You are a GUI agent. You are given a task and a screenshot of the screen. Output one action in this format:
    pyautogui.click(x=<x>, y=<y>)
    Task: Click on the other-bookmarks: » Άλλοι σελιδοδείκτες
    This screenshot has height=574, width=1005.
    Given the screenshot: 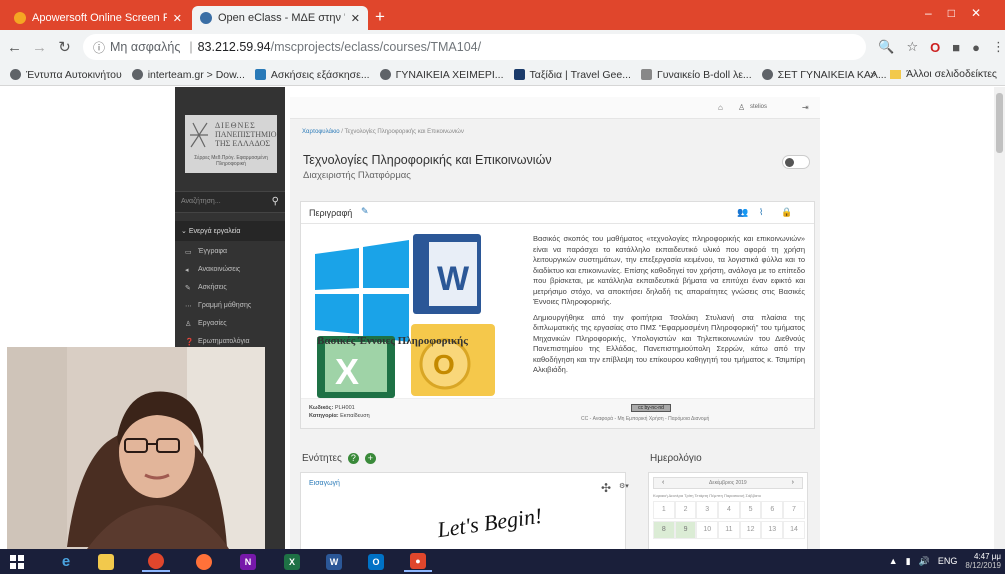 What is the action you would take?
    pyautogui.click(x=933, y=74)
    